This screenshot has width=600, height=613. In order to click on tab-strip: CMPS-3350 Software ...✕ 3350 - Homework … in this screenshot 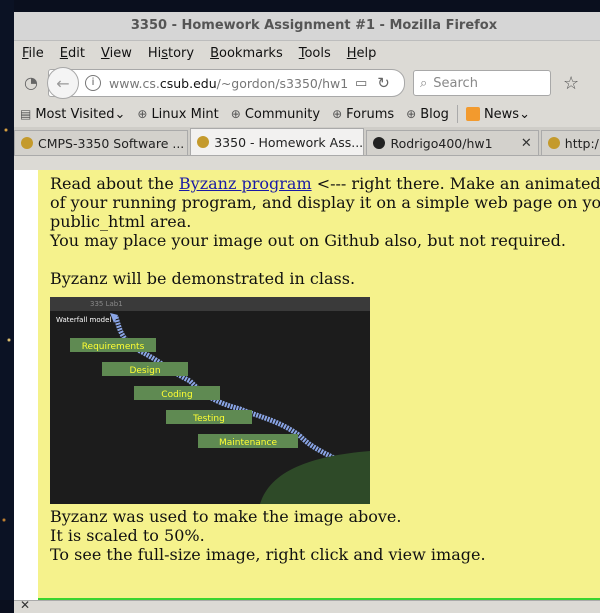, I will do `click(307, 141)`.